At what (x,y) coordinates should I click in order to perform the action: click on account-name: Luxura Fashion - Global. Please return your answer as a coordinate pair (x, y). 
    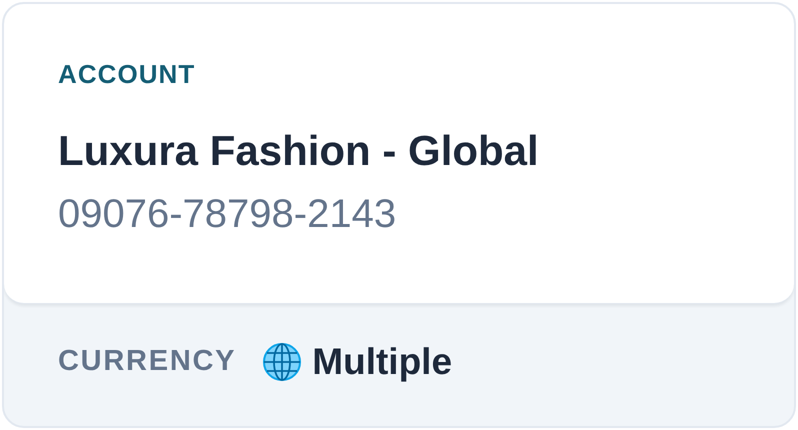
    Looking at the image, I should click on (299, 151).